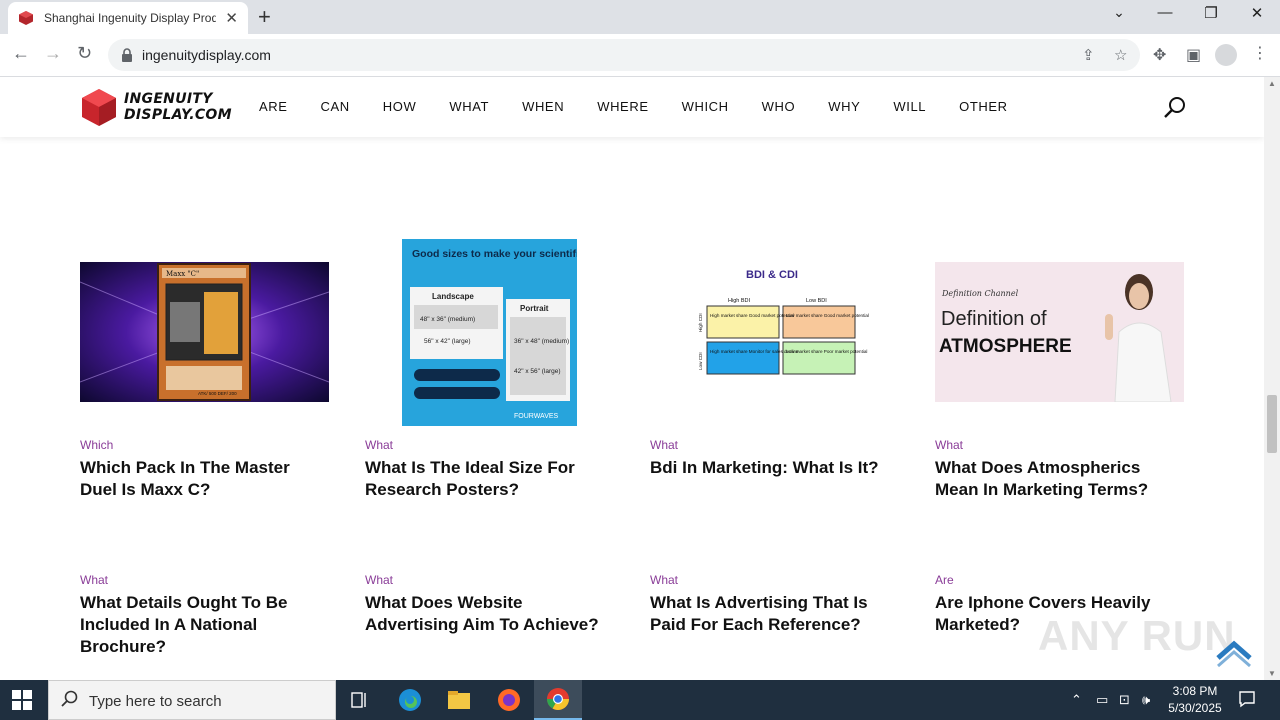  I want to click on browser-tab: Shanghai Ingenuity Display Prod ✕, so click(128, 18).